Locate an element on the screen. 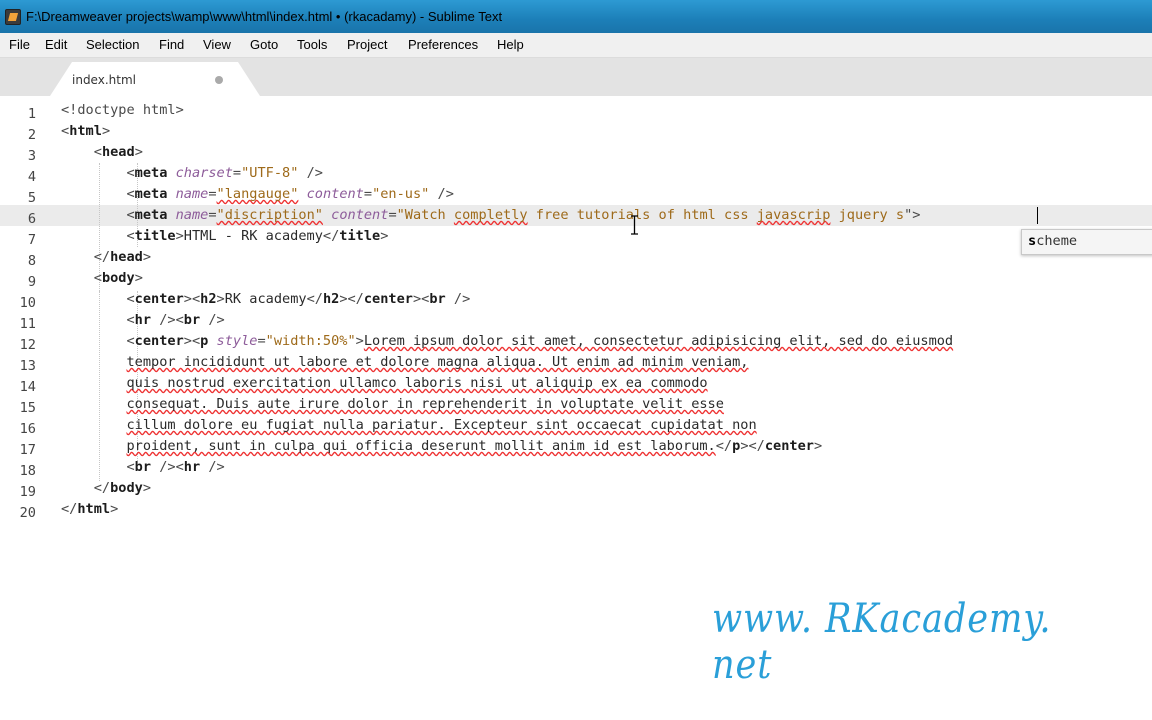 This screenshot has width=1152, height=720. code-line: <!doctype html> is located at coordinates (122, 110).